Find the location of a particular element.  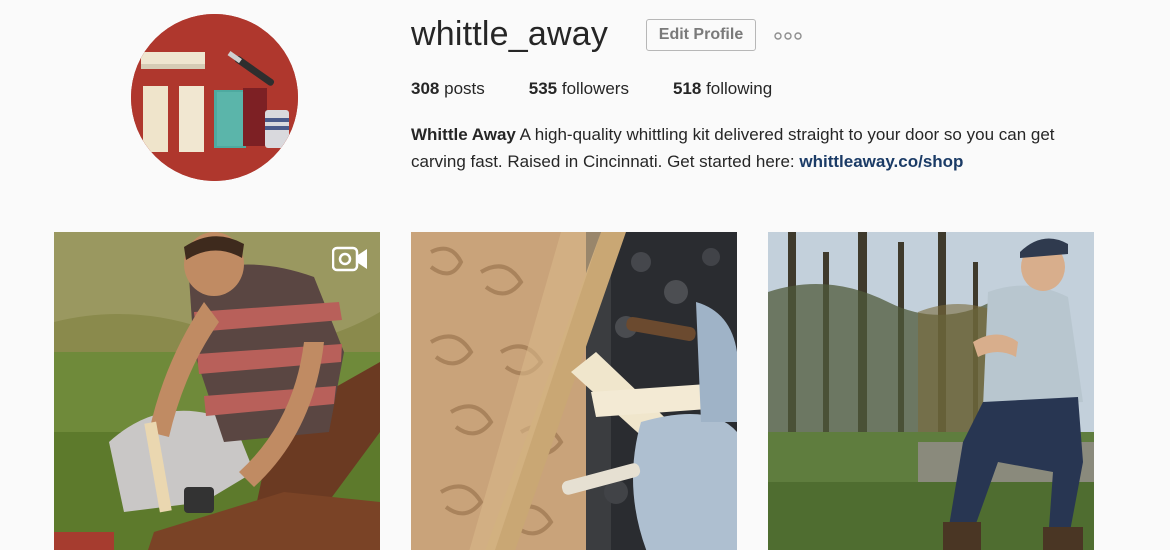

more-options-icon is located at coordinates (788, 36).